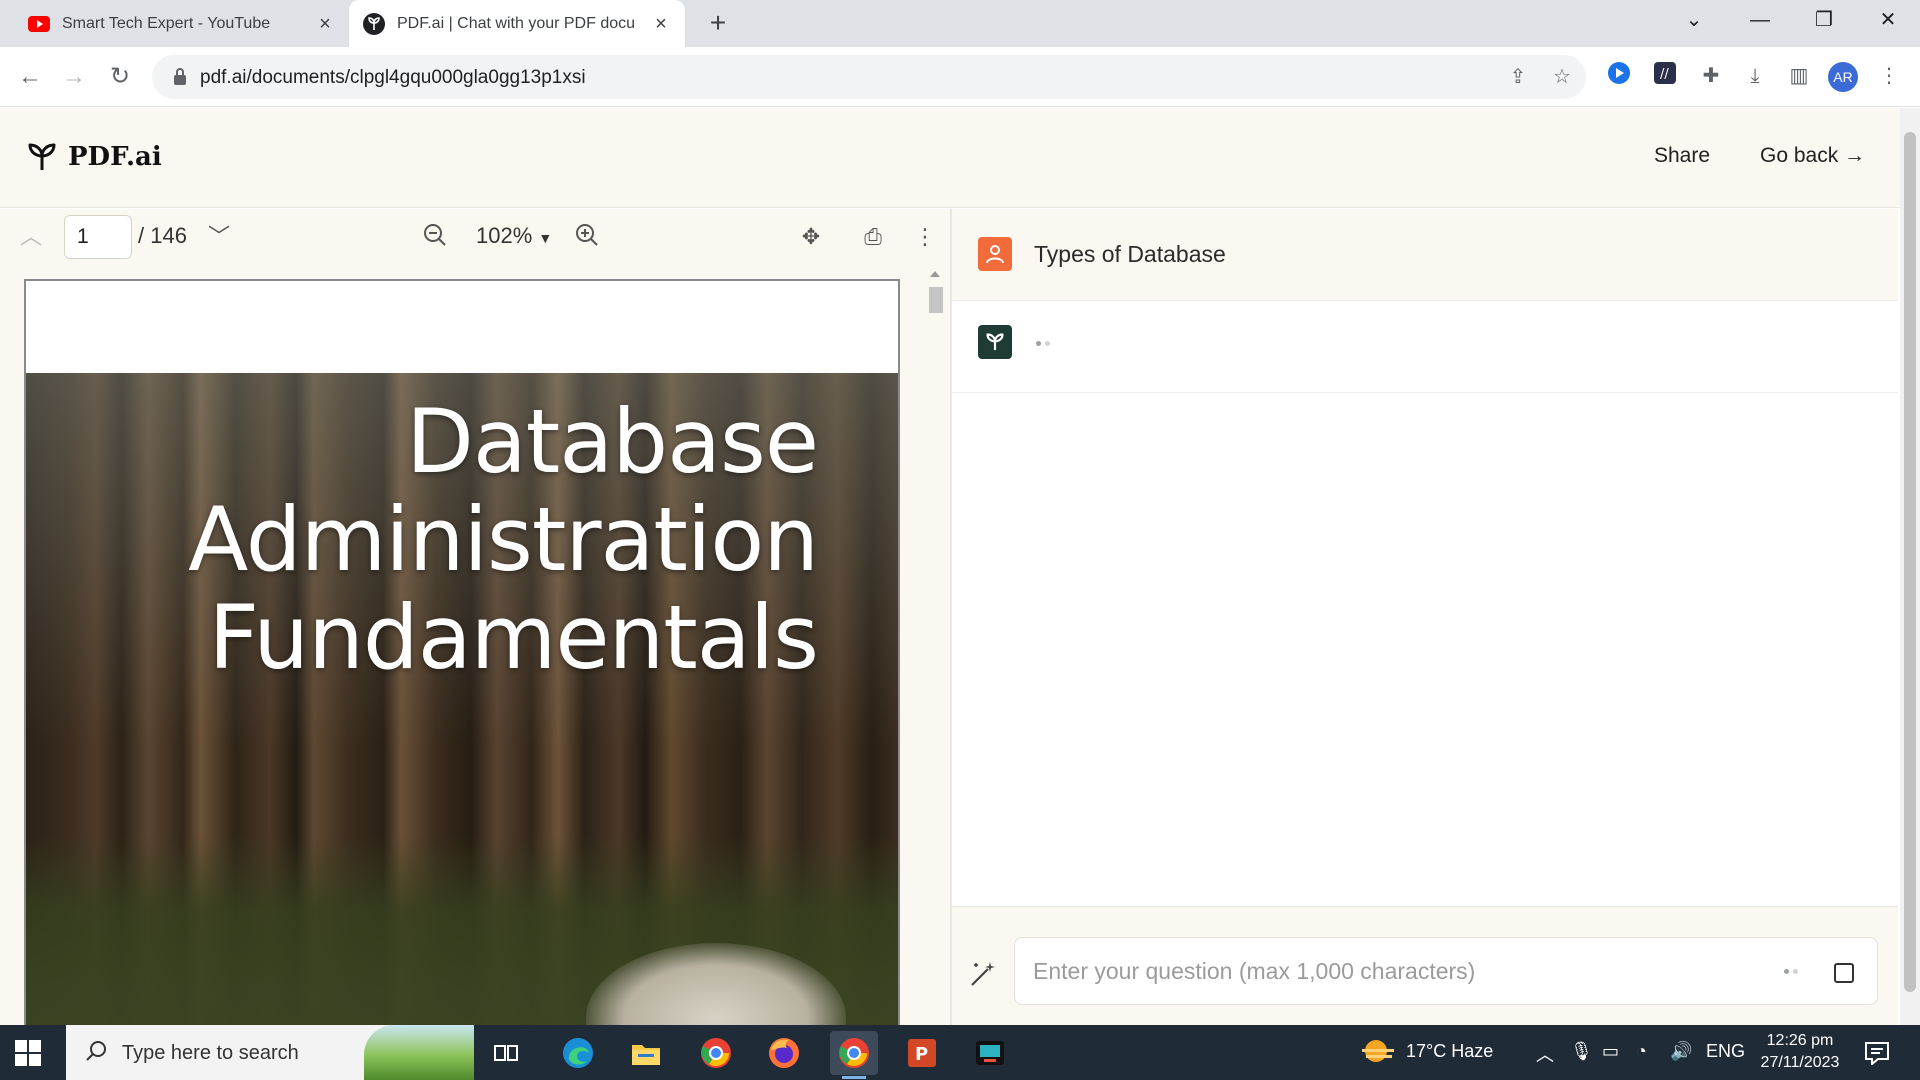  What do you see at coordinates (950, 158) in the screenshot?
I see `app-header: PDF.ai Share Go back →` at bounding box center [950, 158].